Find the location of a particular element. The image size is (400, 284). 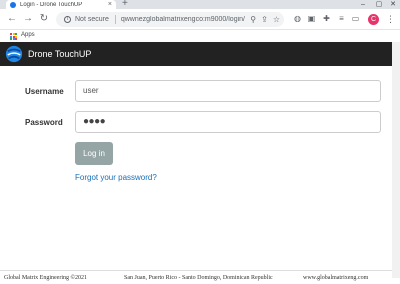

info-icon: i is located at coordinates (67, 19).